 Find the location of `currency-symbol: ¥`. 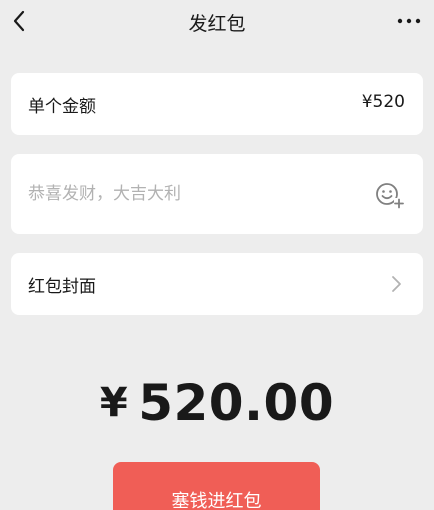

currency-symbol: ¥ is located at coordinates (114, 403).